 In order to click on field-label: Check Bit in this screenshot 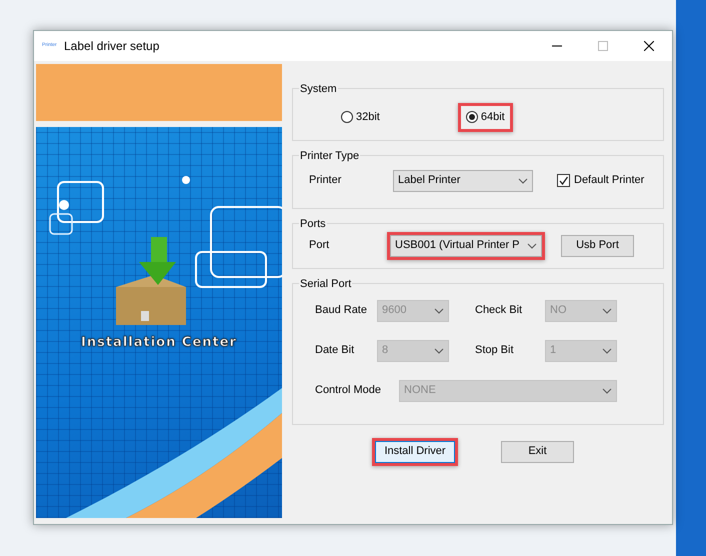, I will do `click(499, 310)`.